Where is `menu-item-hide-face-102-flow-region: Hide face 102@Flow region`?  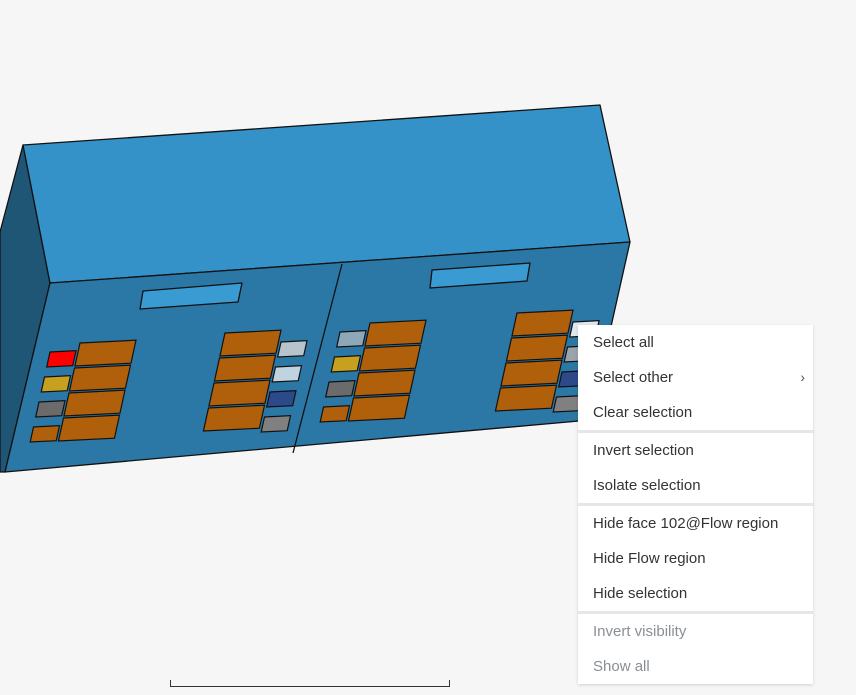 menu-item-hide-face-102-flow-region: Hide face 102@Flow region is located at coordinates (695, 523).